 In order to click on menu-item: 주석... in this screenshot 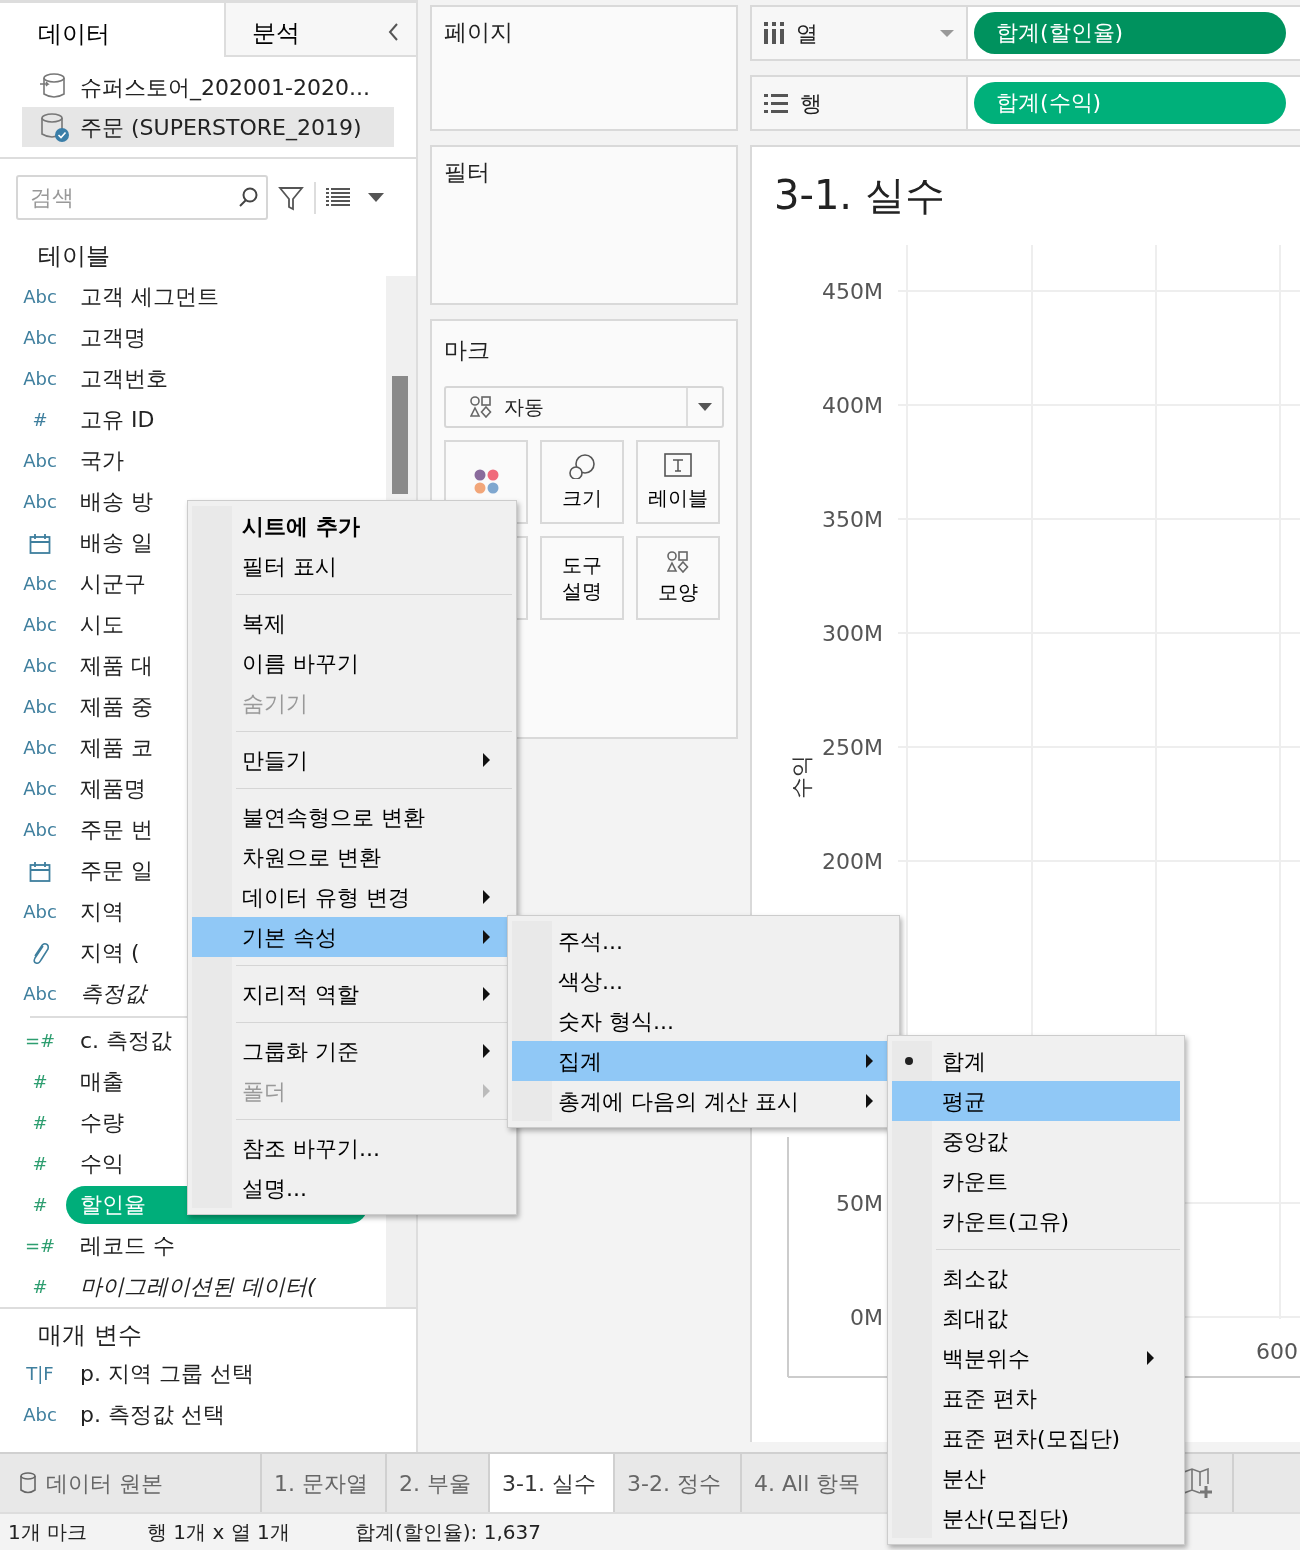, I will do `click(703, 941)`.